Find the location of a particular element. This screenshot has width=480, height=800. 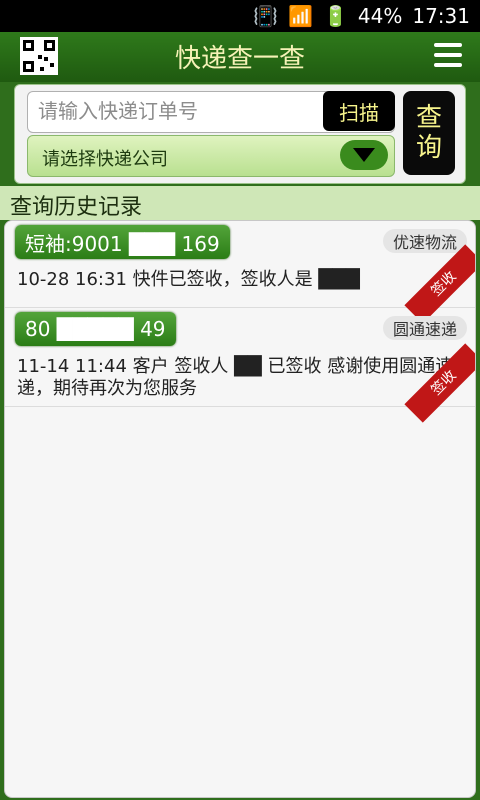

clock: 17:31 is located at coordinates (441, 16).